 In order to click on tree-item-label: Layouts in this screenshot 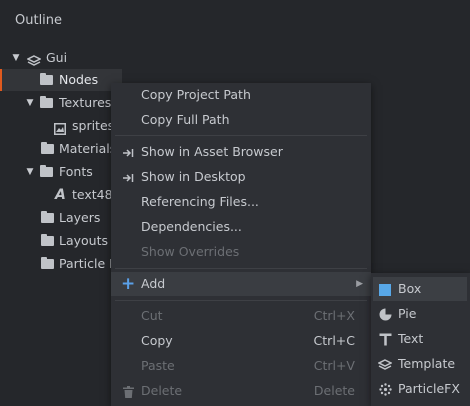, I will do `click(84, 240)`.